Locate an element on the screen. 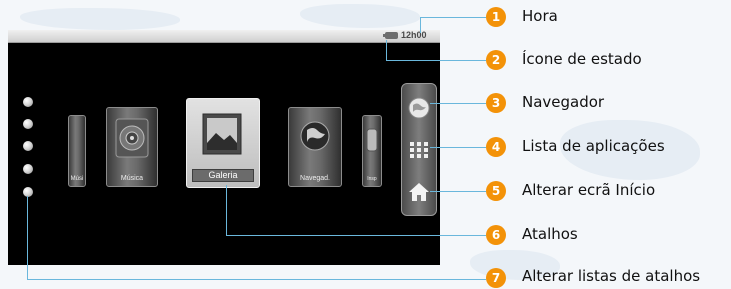 The height and width of the screenshot is (289, 731). browser-globe-icon is located at coordinates (419, 108).